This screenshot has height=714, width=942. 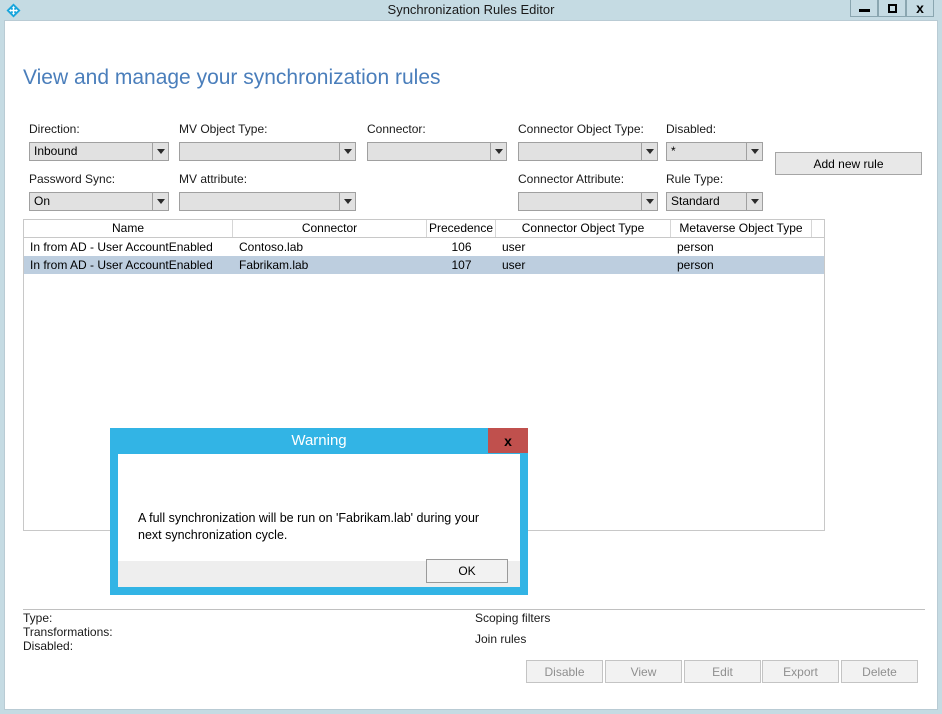 I want to click on connector-dropdown, so click(x=437, y=151).